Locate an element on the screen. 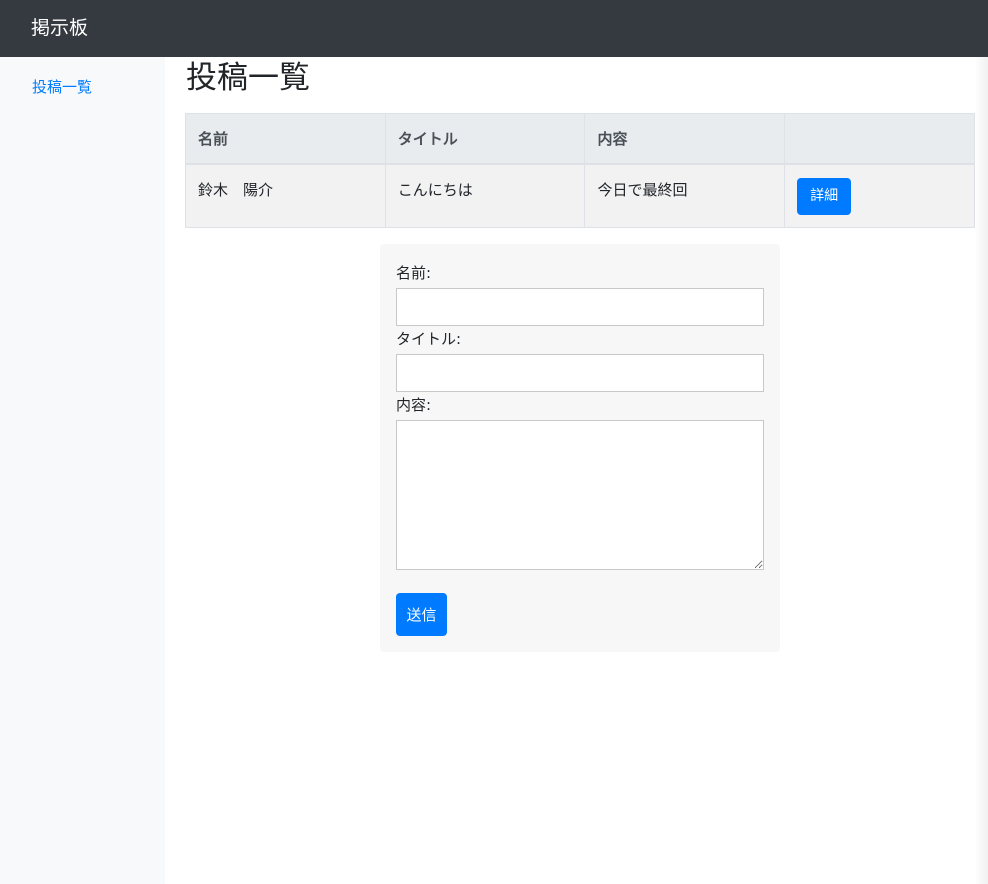  posts-table: 名前 タイトル 内容 鈴木 陽介 こんにちは 今日で最終回 詳細 is located at coordinates (580, 170).